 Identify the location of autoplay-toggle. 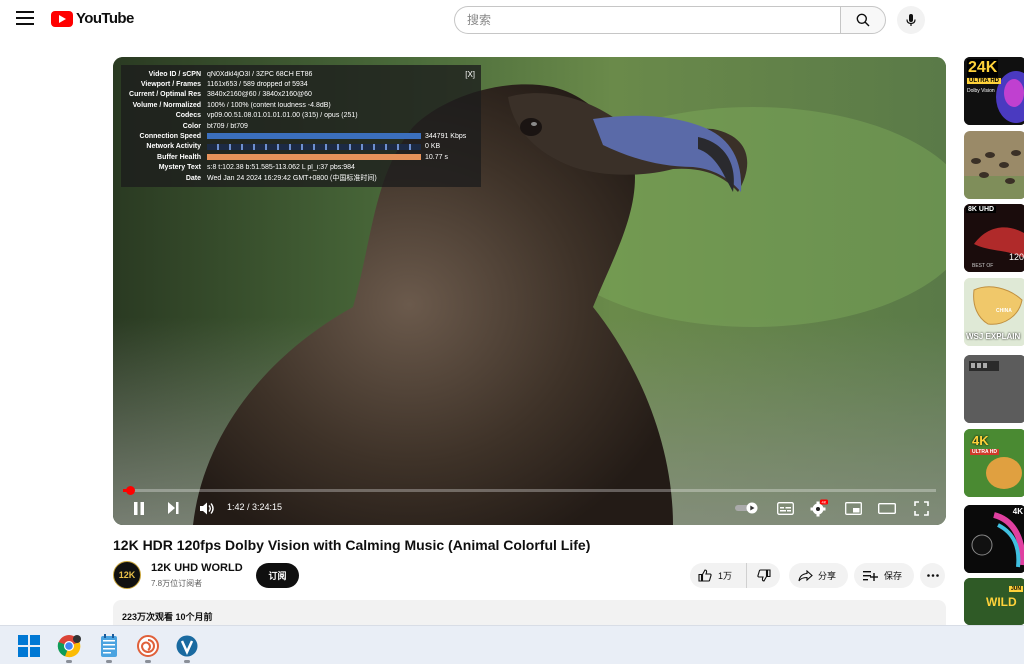
(747, 508).